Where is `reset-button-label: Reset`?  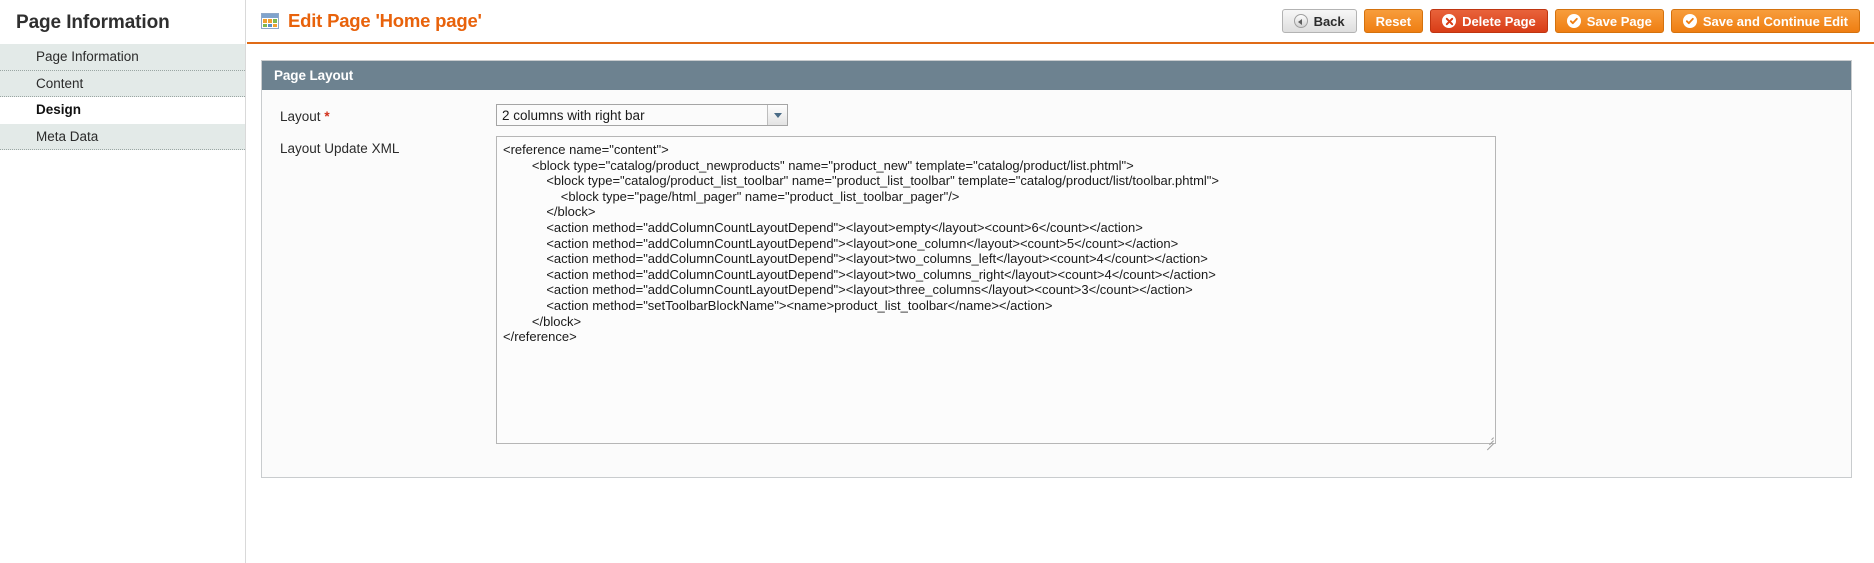
reset-button-label: Reset is located at coordinates (1393, 21).